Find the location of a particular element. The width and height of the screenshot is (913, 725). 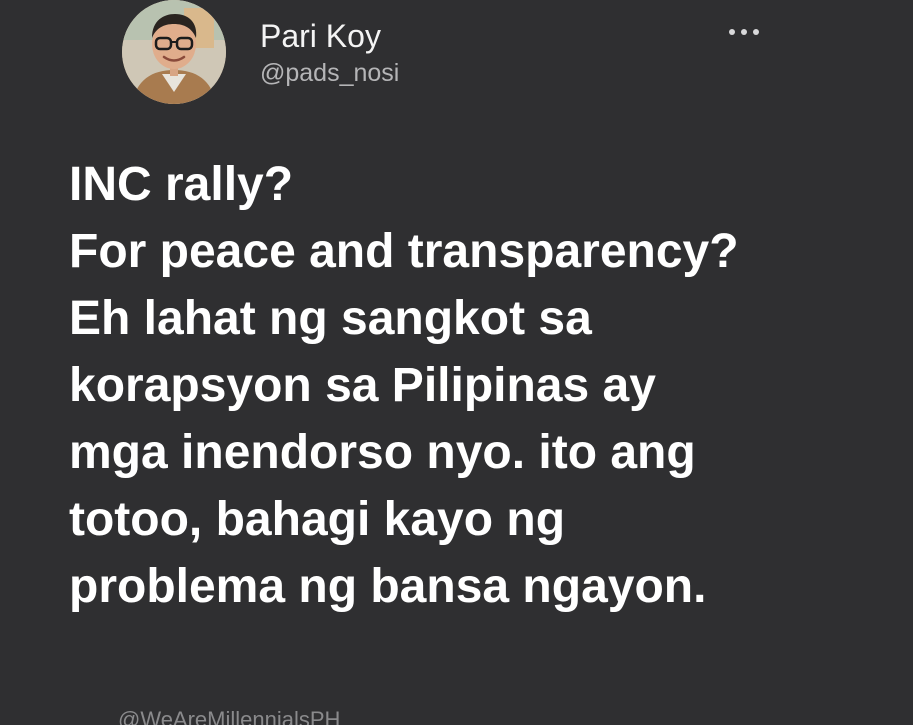

tweet-line: INC rally? is located at coordinates (181, 184).